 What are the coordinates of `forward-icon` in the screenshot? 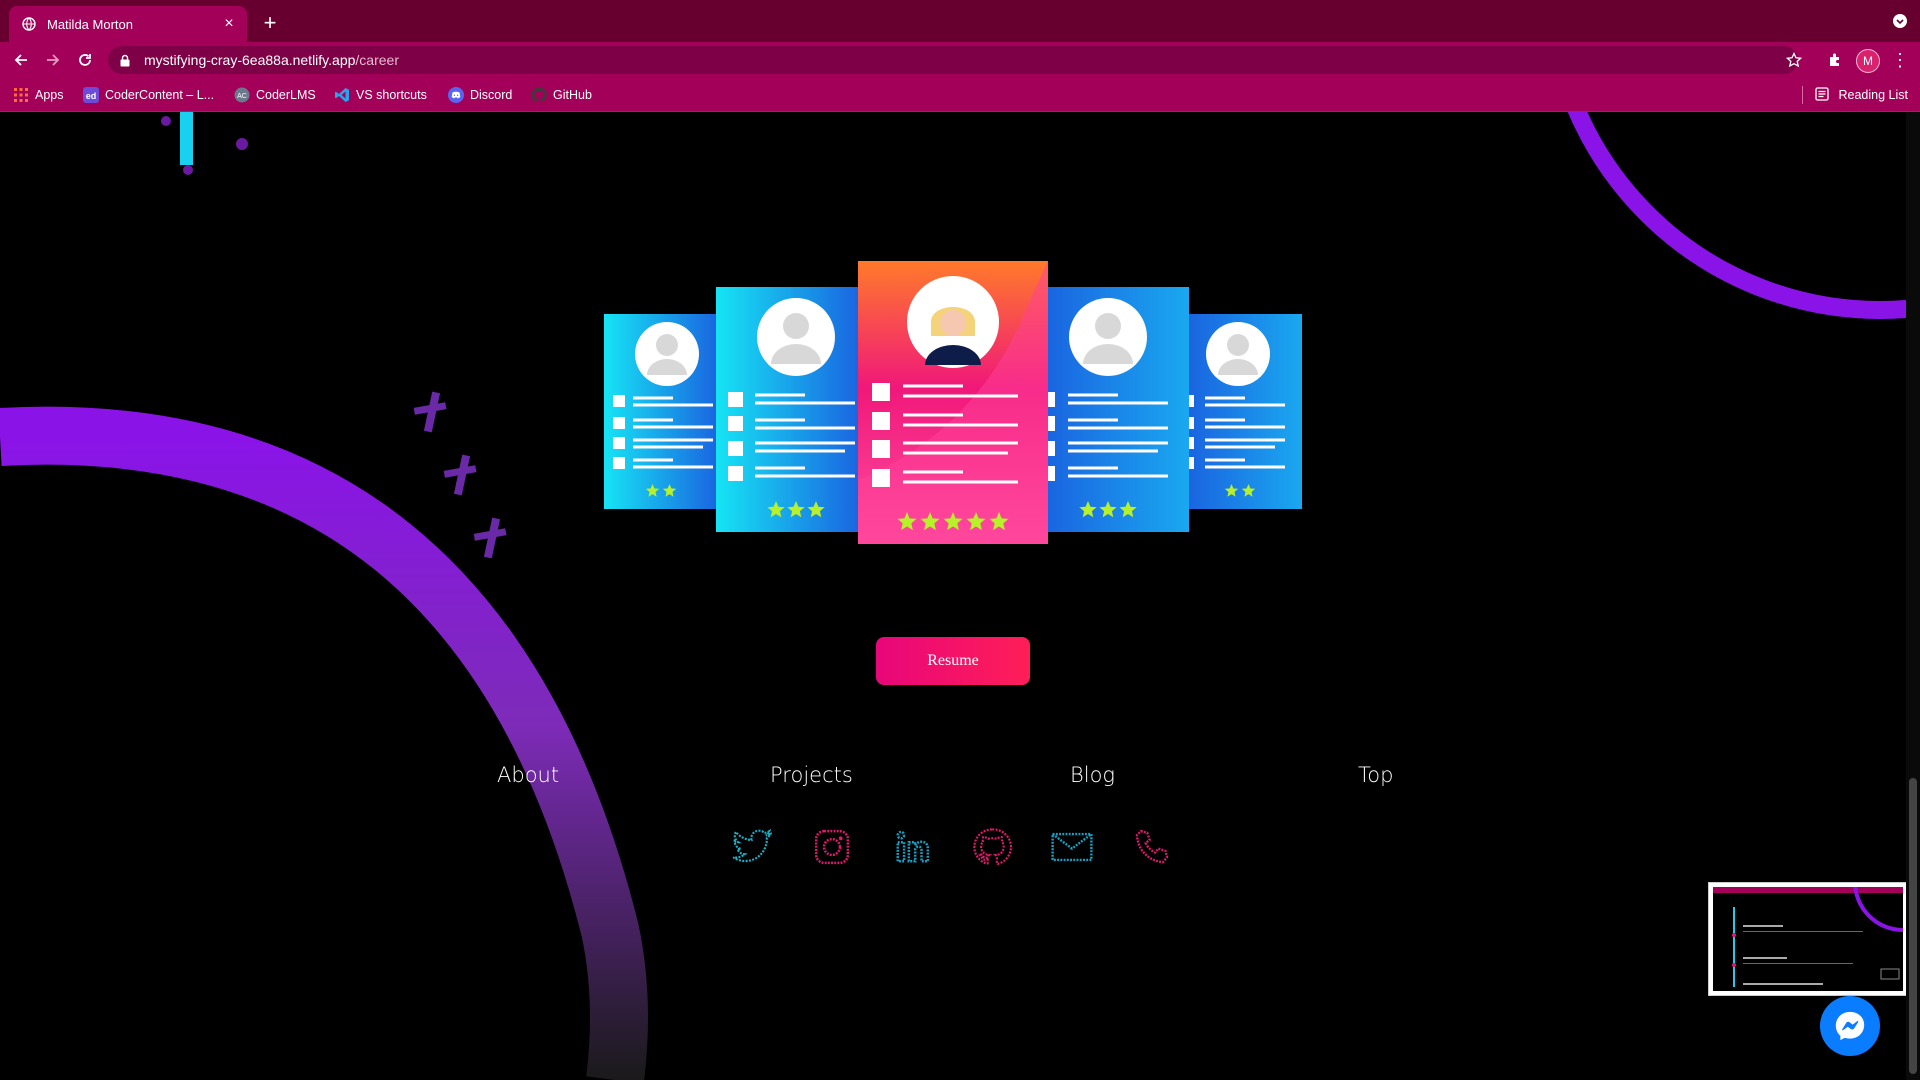 It's located at (53, 60).